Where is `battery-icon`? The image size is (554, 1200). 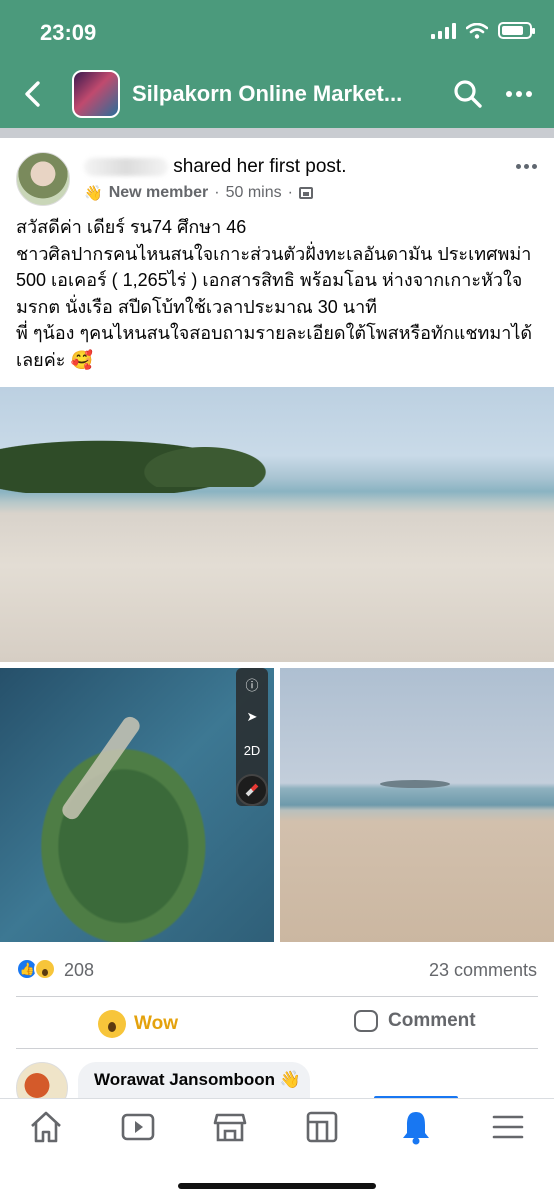
battery-icon is located at coordinates (516, 30).